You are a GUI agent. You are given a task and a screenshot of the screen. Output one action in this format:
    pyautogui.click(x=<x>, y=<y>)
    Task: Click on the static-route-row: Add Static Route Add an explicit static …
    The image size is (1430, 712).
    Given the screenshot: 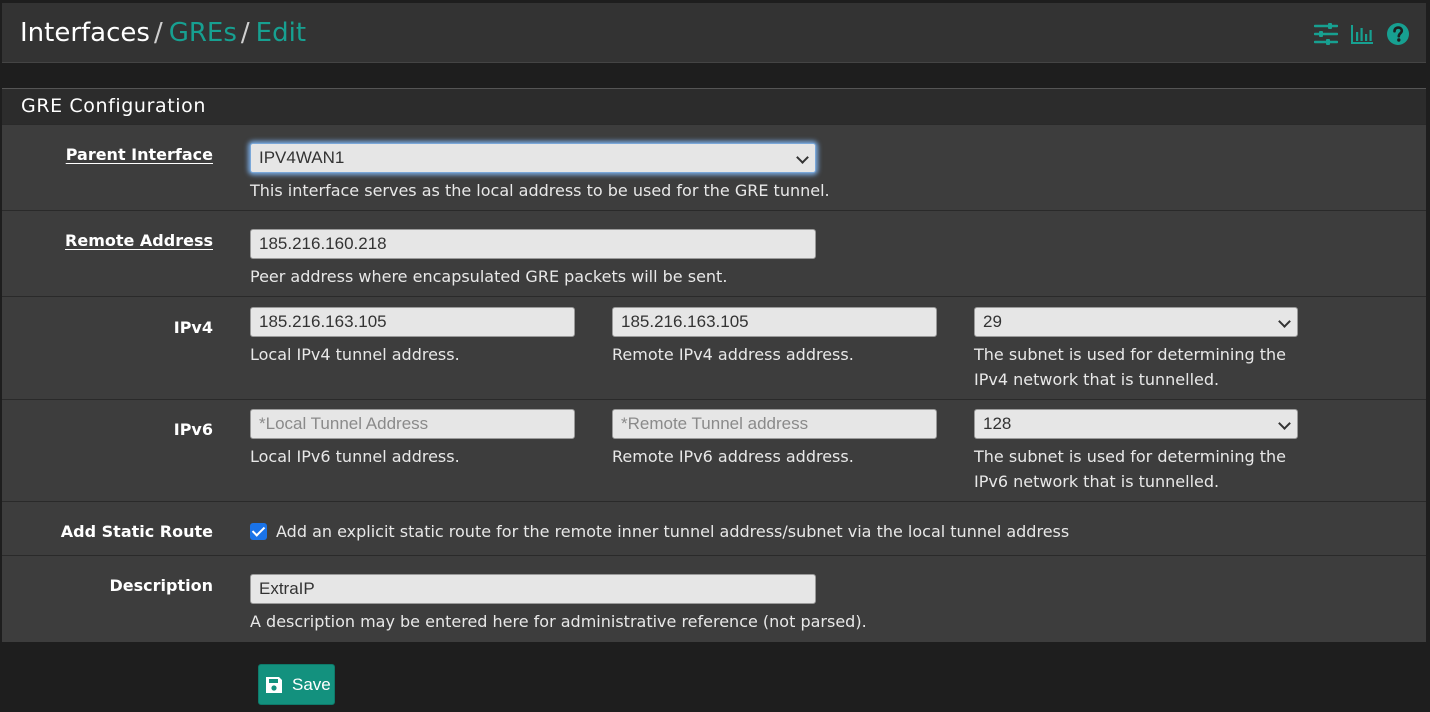 What is the action you would take?
    pyautogui.click(x=714, y=528)
    